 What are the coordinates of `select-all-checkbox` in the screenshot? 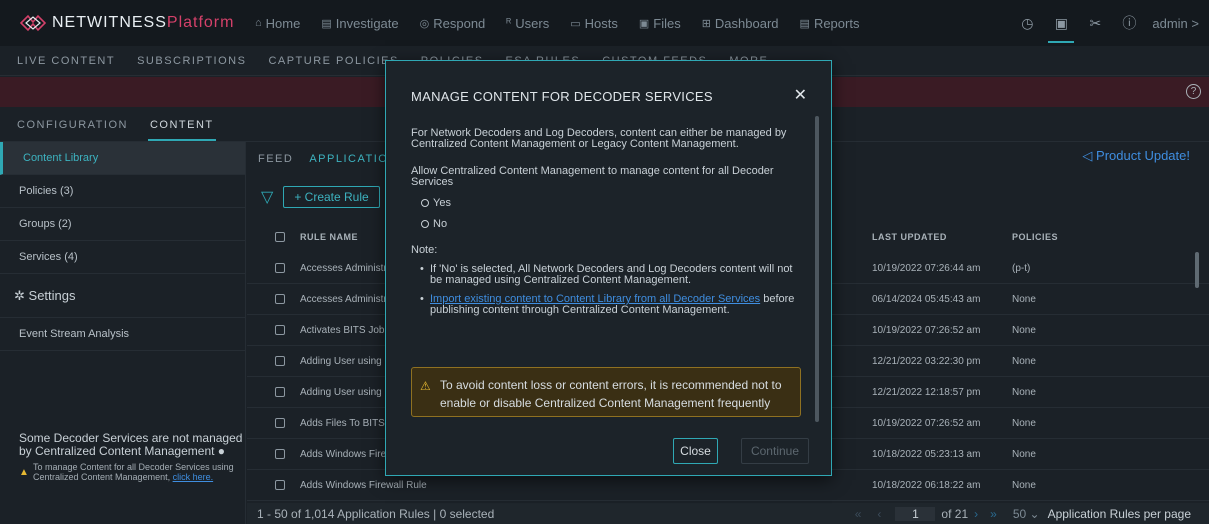 It's located at (280, 237).